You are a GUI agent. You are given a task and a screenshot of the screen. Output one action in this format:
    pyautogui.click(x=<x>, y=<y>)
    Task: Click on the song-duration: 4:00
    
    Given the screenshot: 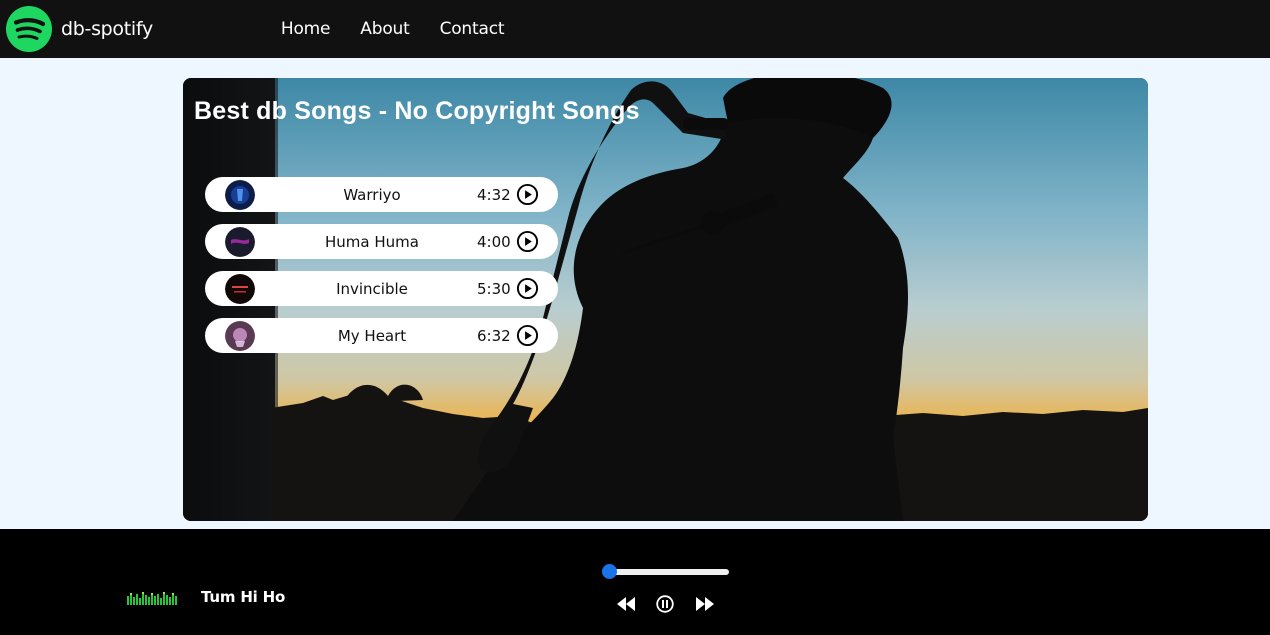 What is the action you would take?
    pyautogui.click(x=494, y=241)
    